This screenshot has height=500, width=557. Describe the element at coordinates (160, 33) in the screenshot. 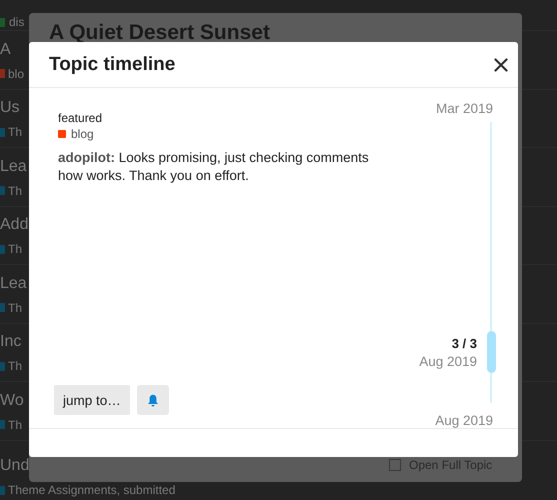

I see `topic-title: A Quiet Desert Sunset` at that location.